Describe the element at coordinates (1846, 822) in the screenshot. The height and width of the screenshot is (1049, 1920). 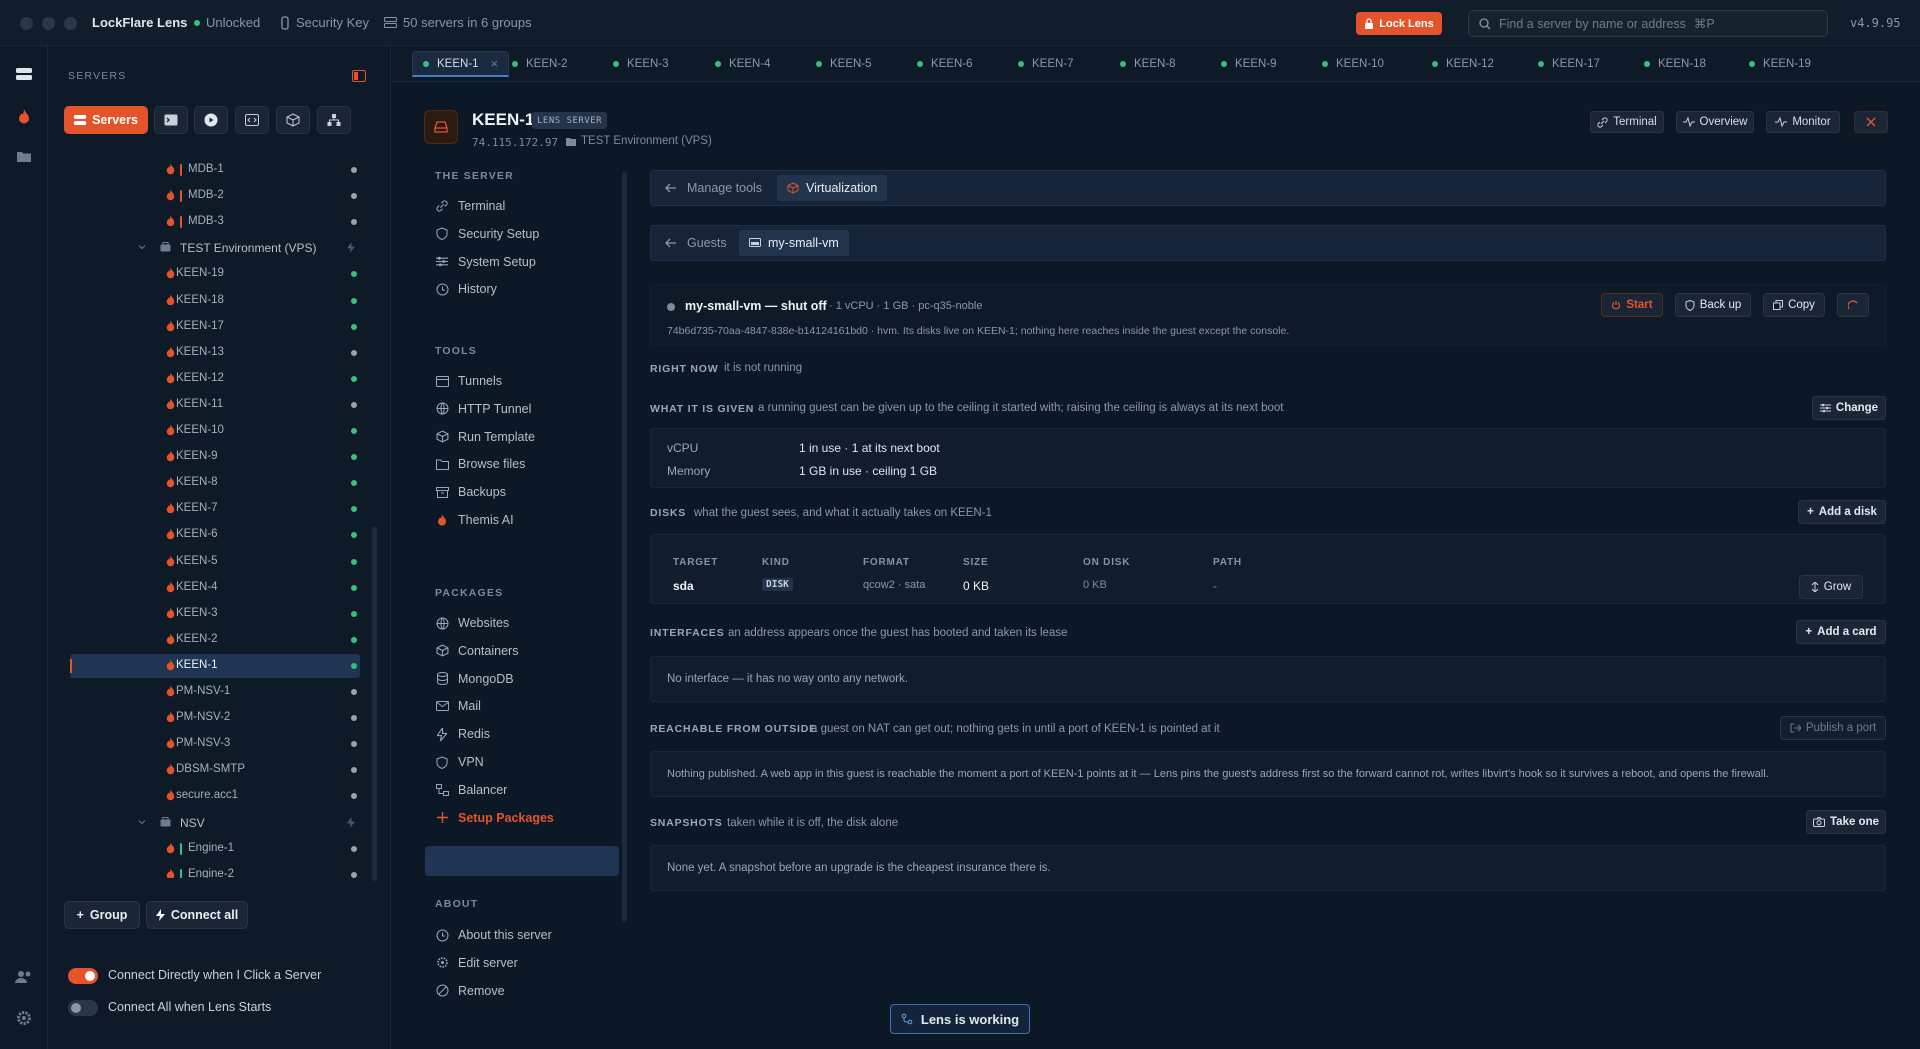
I see `take-snapshot-button: Take one` at that location.